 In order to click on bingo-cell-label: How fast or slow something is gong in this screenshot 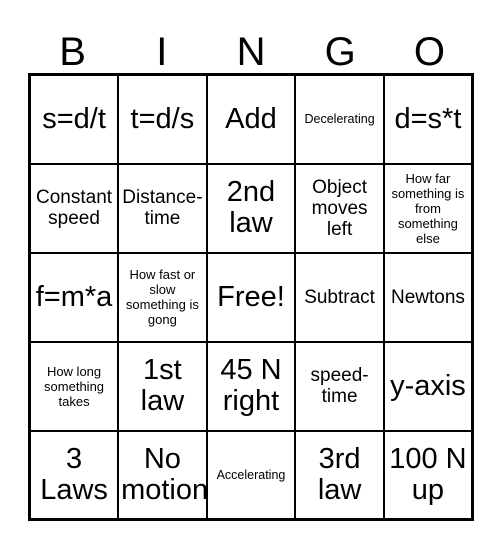, I will do `click(162, 297)`.